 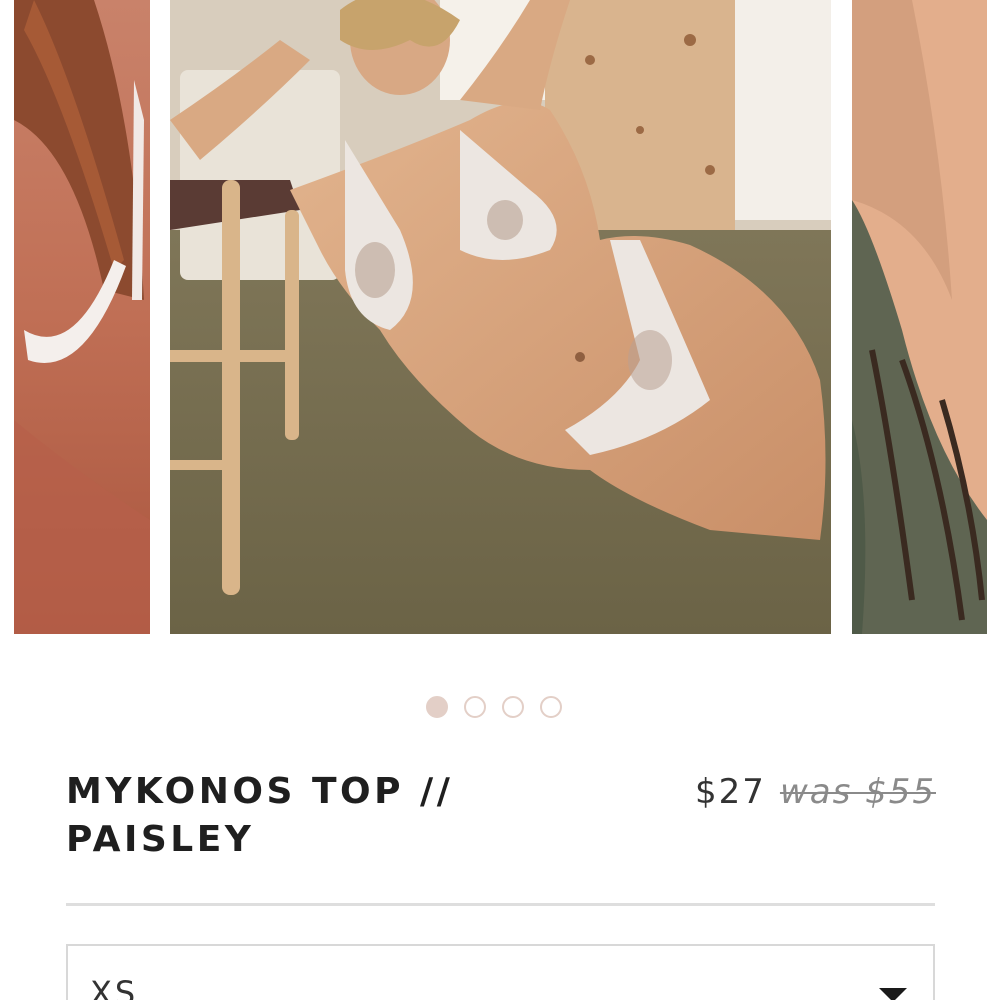 I want to click on price-block: $27 was $55, so click(x=815, y=792).